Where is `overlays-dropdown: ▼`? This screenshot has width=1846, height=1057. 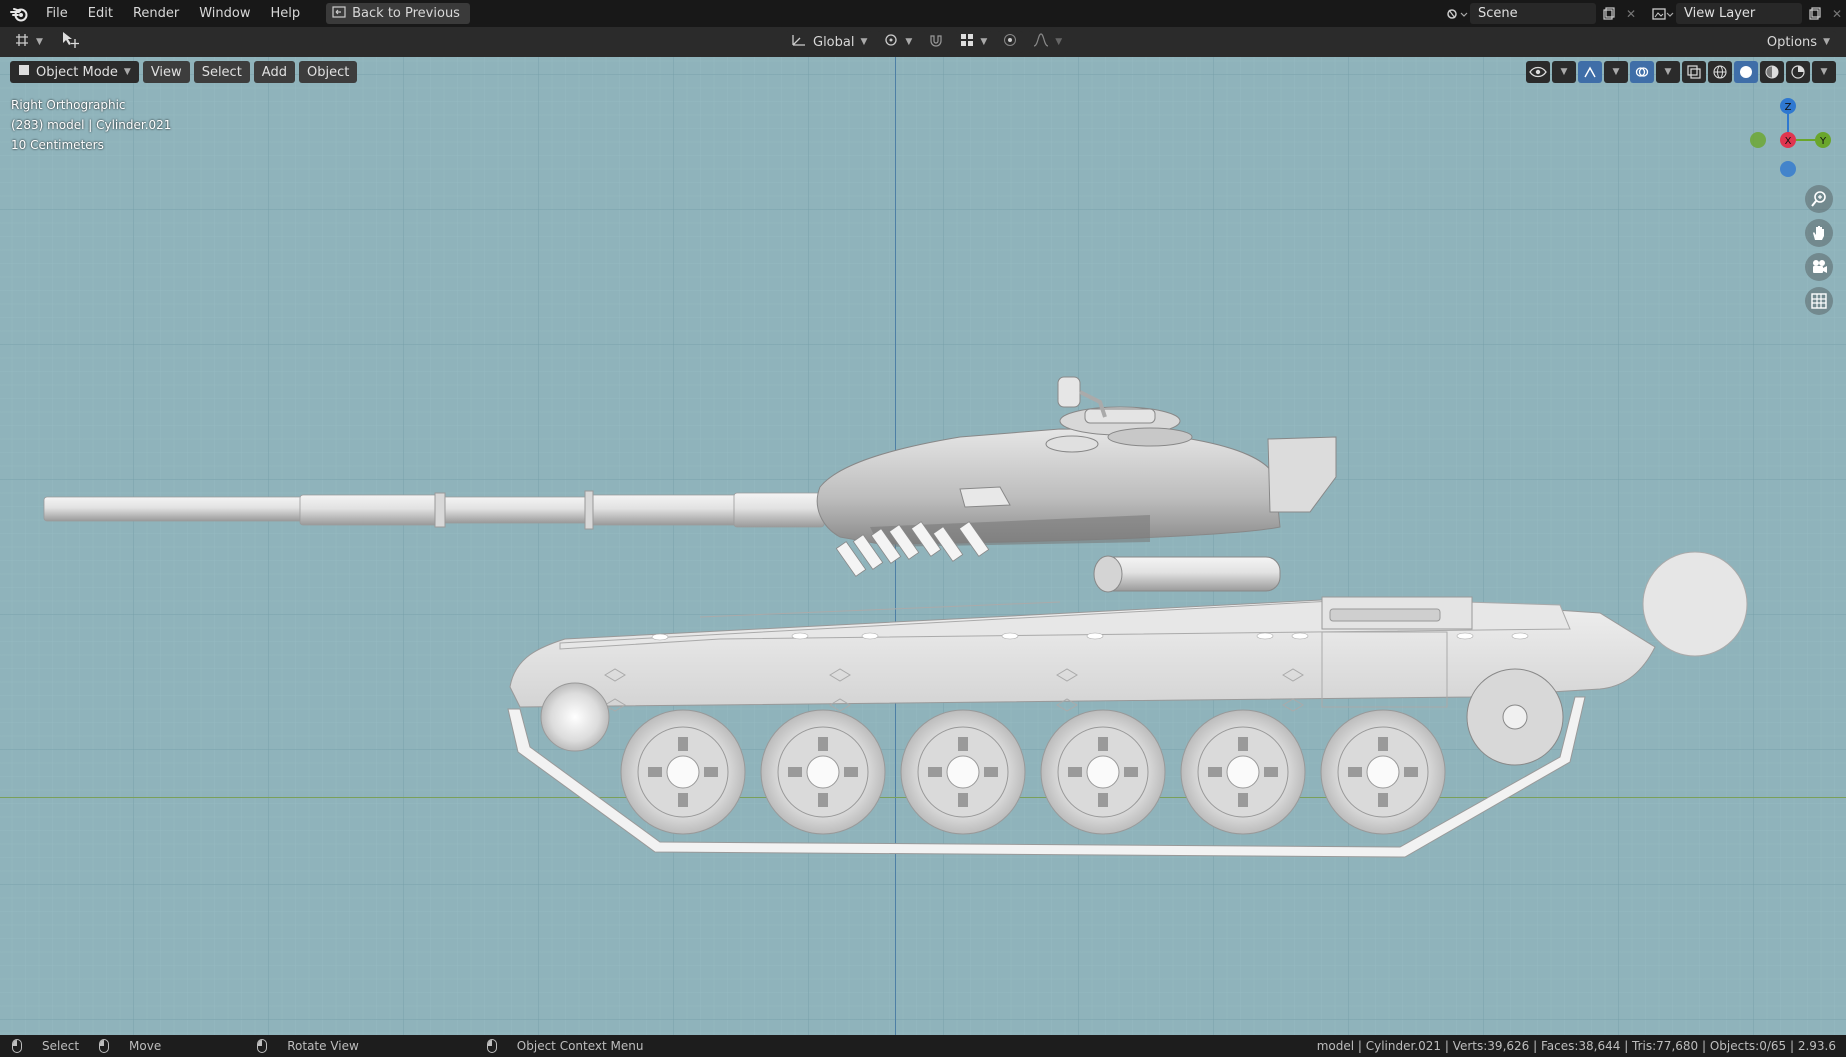 overlays-dropdown: ▼ is located at coordinates (1668, 72).